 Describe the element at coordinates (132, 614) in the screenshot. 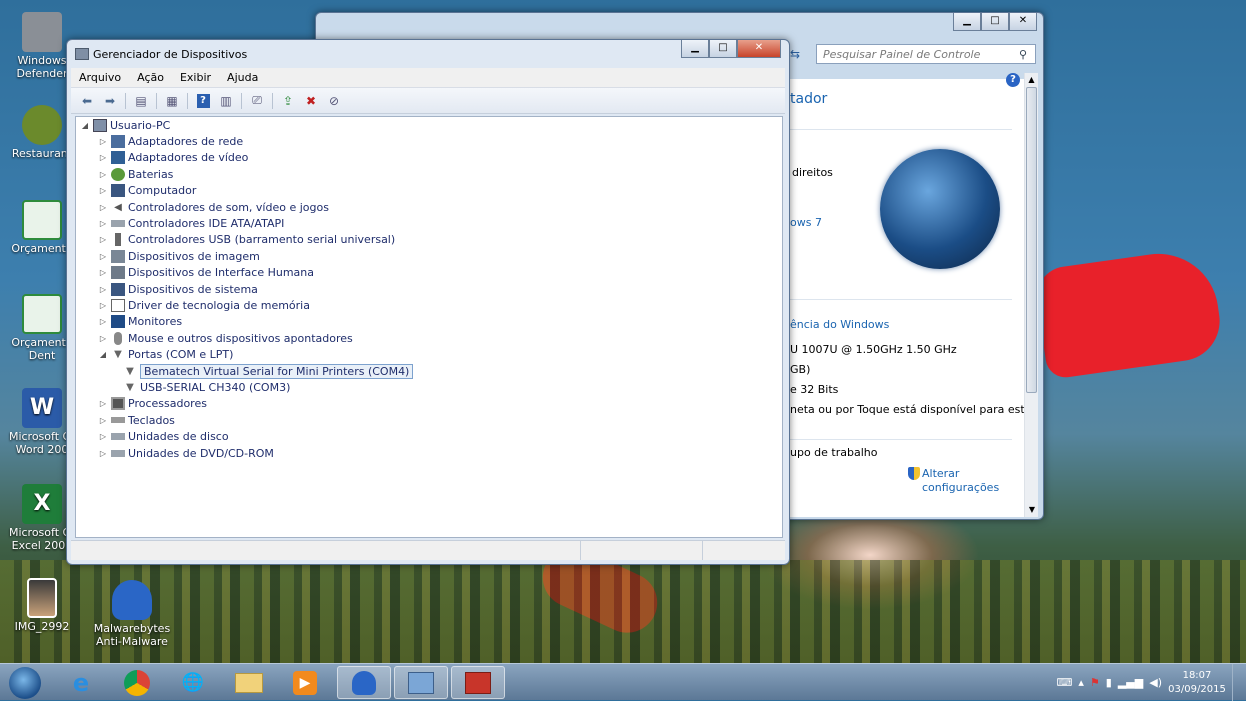

I see `desktop-icon-malwarebytes: Malwarebytes Anti-Malware` at that location.